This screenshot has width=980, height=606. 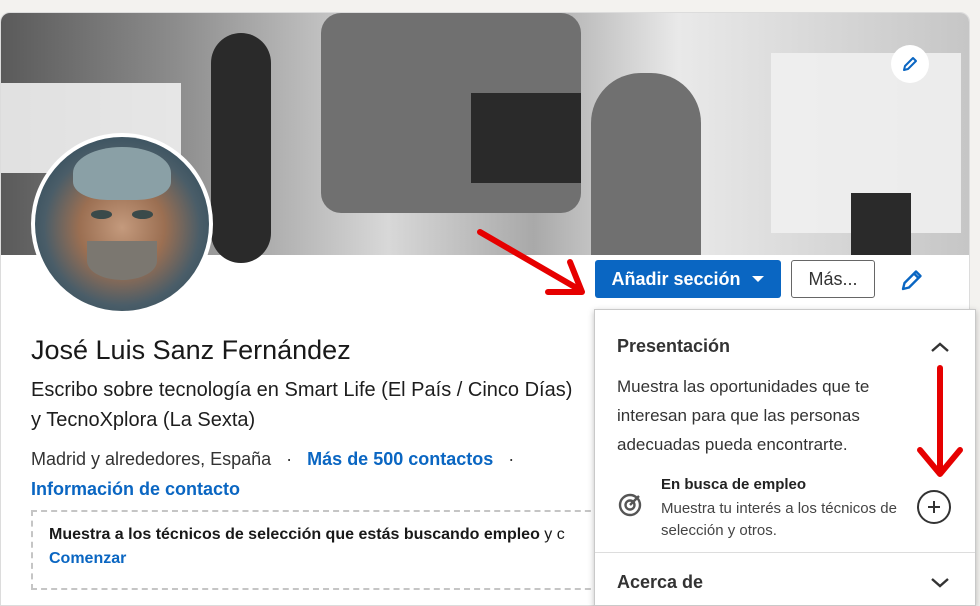 I want to click on caret-down-icon, so click(x=757, y=279).